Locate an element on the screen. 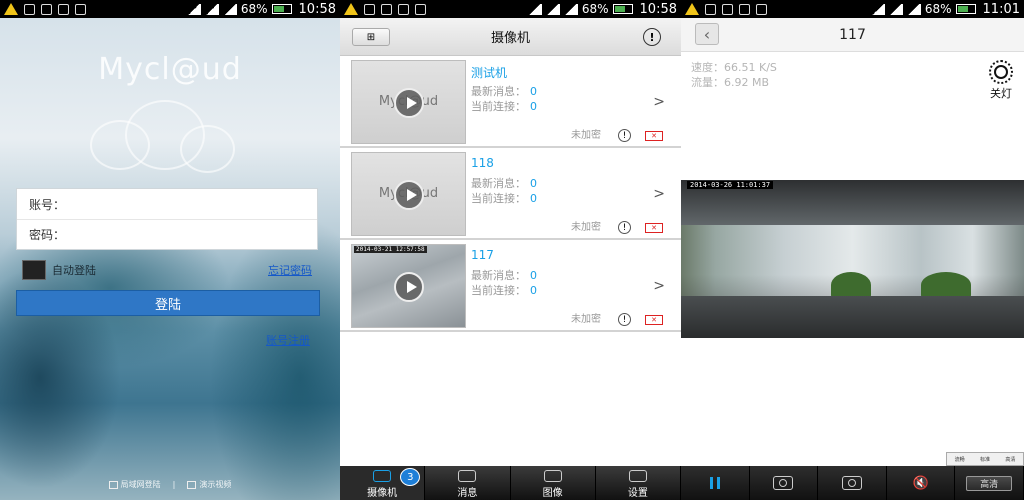 The height and width of the screenshot is (500, 1024). bottom-links: 局域网登陆 | 演示视频 is located at coordinates (170, 484).